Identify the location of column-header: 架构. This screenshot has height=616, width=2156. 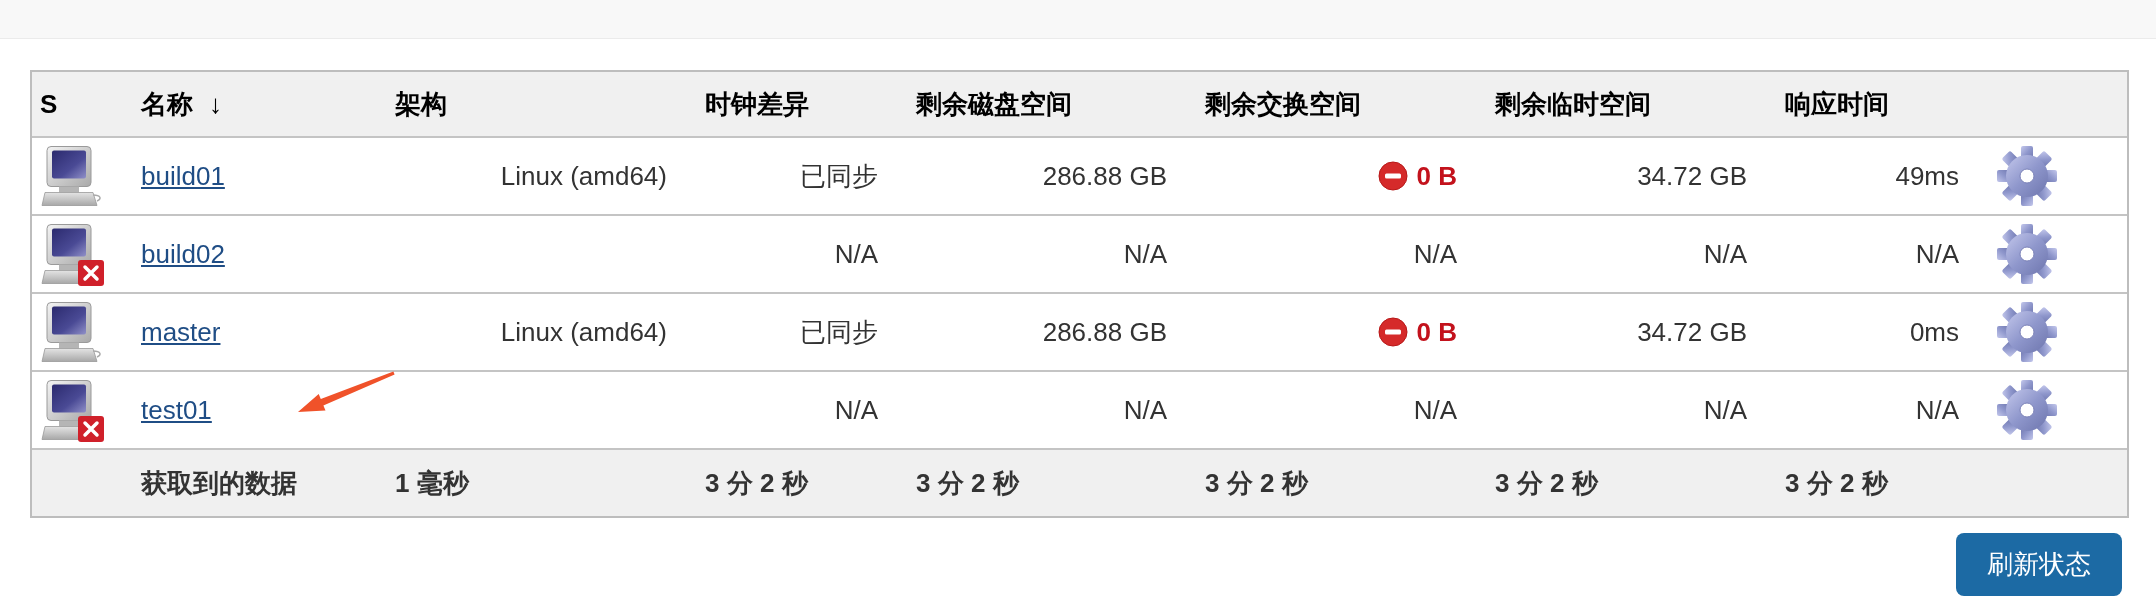
(421, 104).